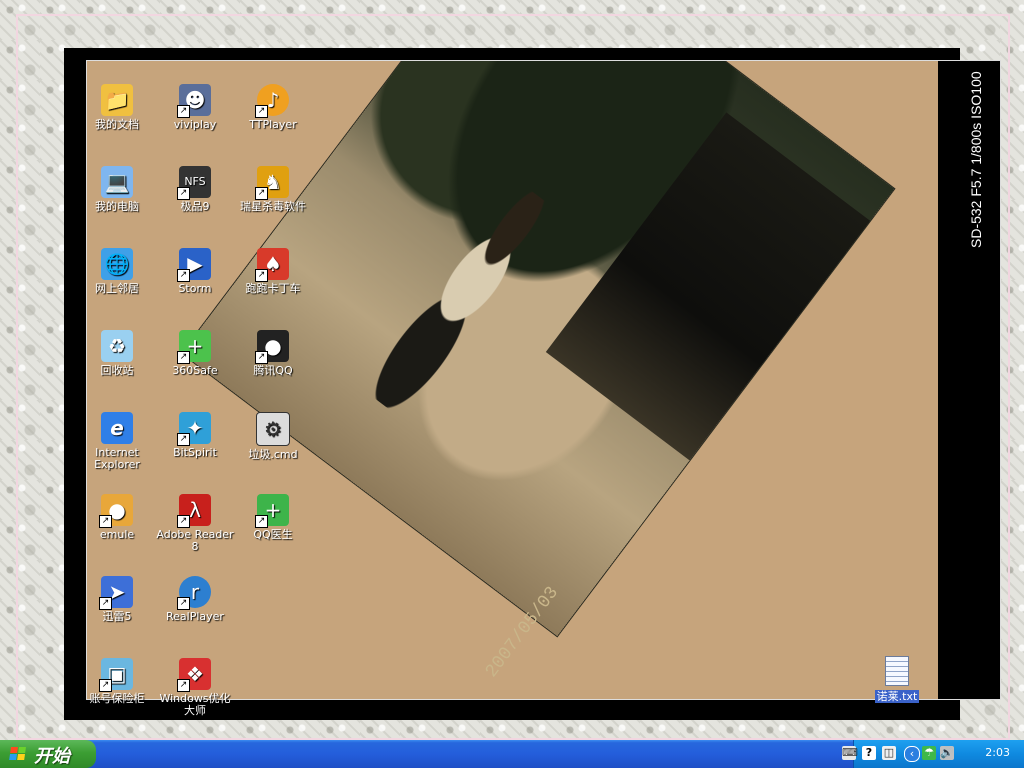  I want to click on desktop-icon-label: QQ医生, so click(273, 534).